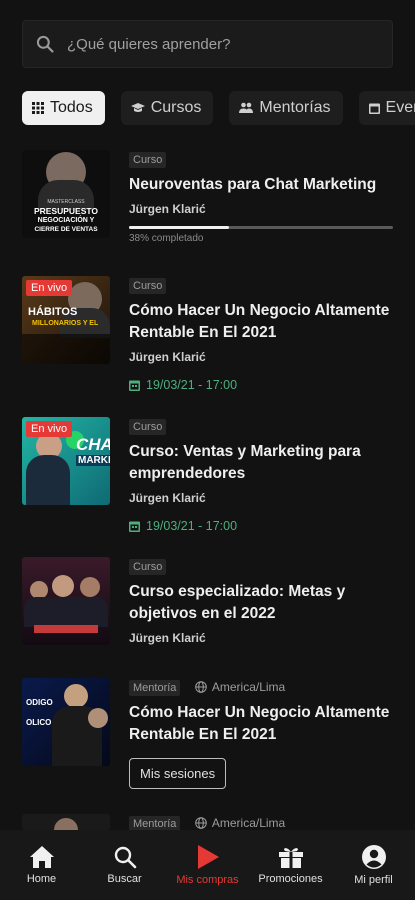 Image resolution: width=415 pixels, height=900 pixels. What do you see at coordinates (66, 229) in the screenshot?
I see `thumbnail-text: CIERRE DE VENTAS` at bounding box center [66, 229].